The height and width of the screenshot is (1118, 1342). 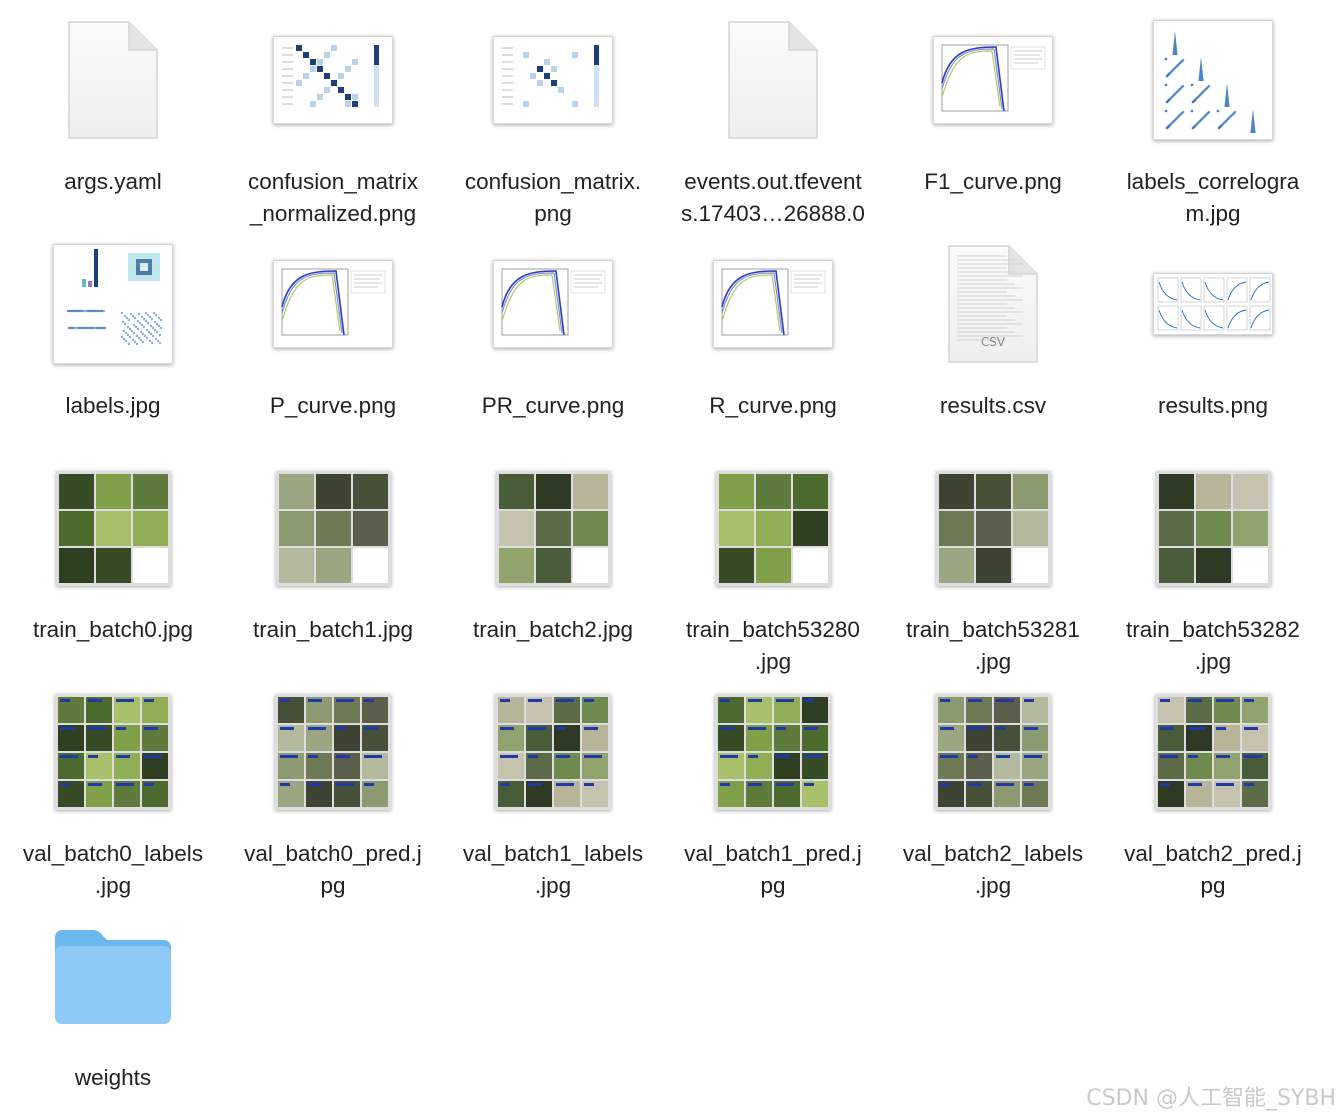 I want to click on file-item: train_batch53280 .jpg, so click(x=773, y=568).